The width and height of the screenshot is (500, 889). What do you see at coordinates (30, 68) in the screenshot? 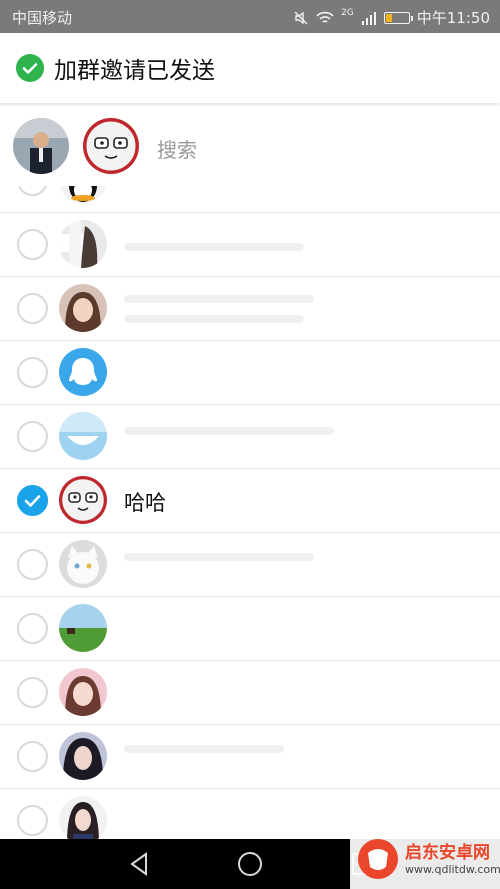
I see `check-circle-icon` at bounding box center [30, 68].